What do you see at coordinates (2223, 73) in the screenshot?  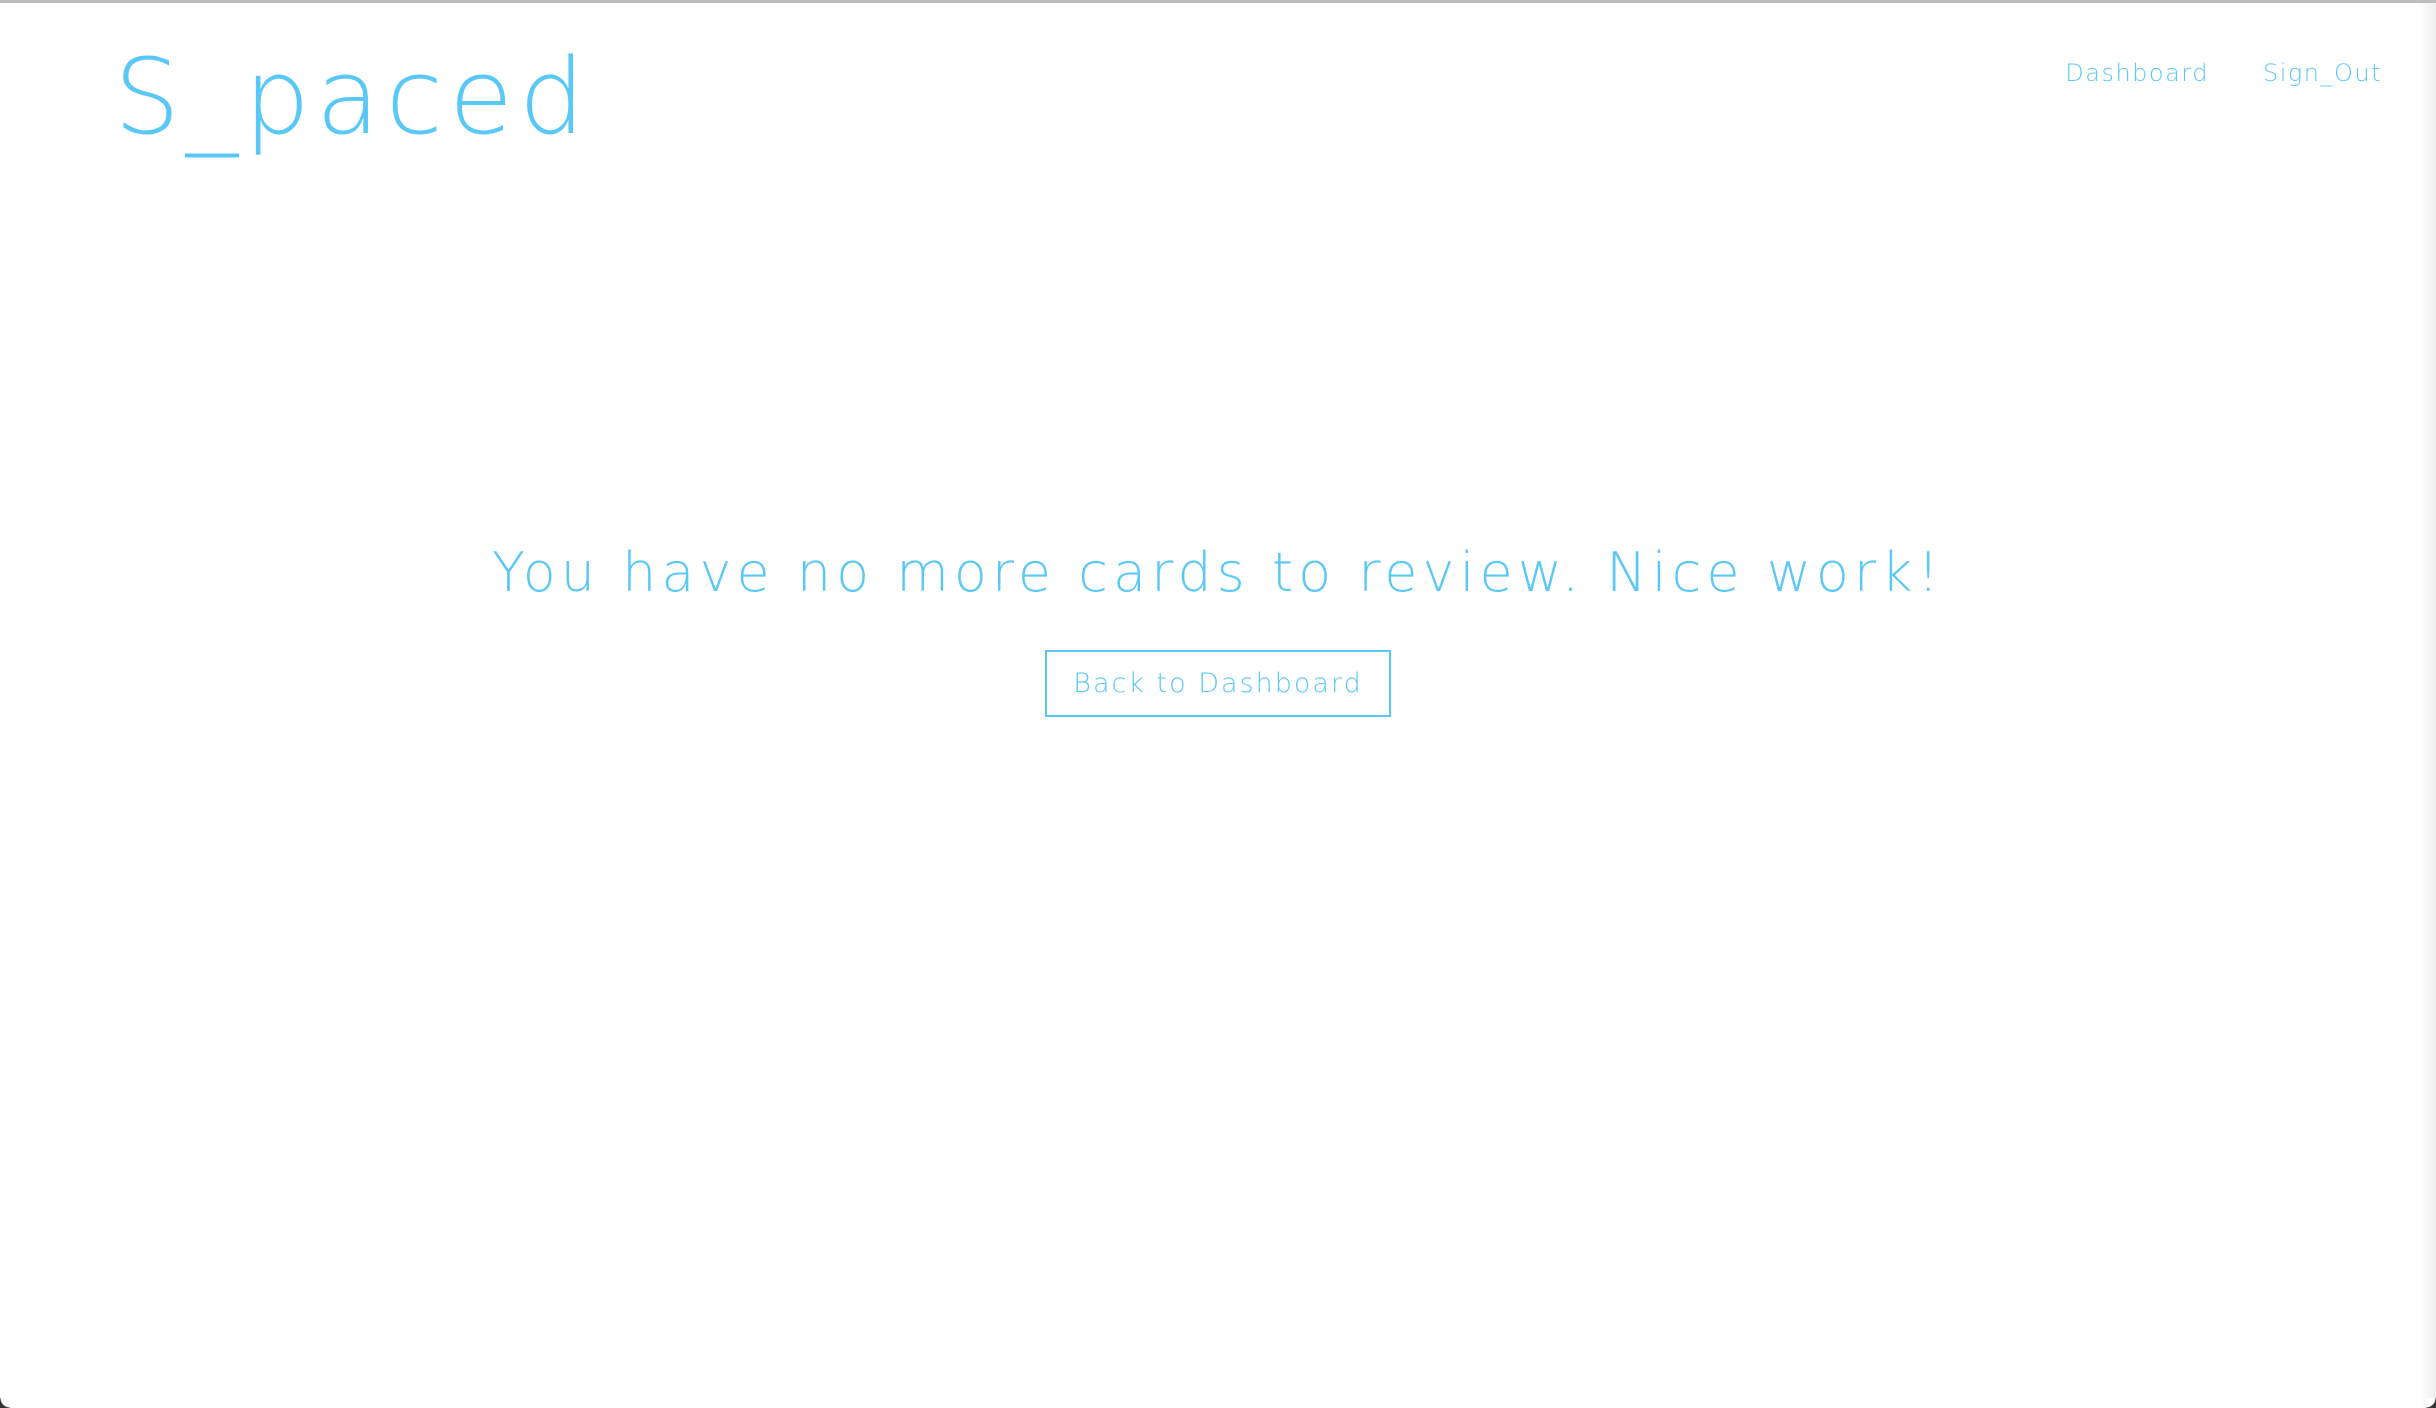 I see `top-nav: Dashboard Sign_Out` at bounding box center [2223, 73].